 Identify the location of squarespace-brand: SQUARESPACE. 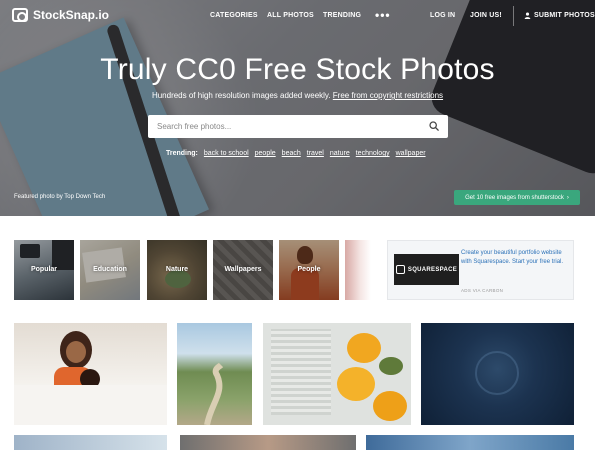
(432, 269).